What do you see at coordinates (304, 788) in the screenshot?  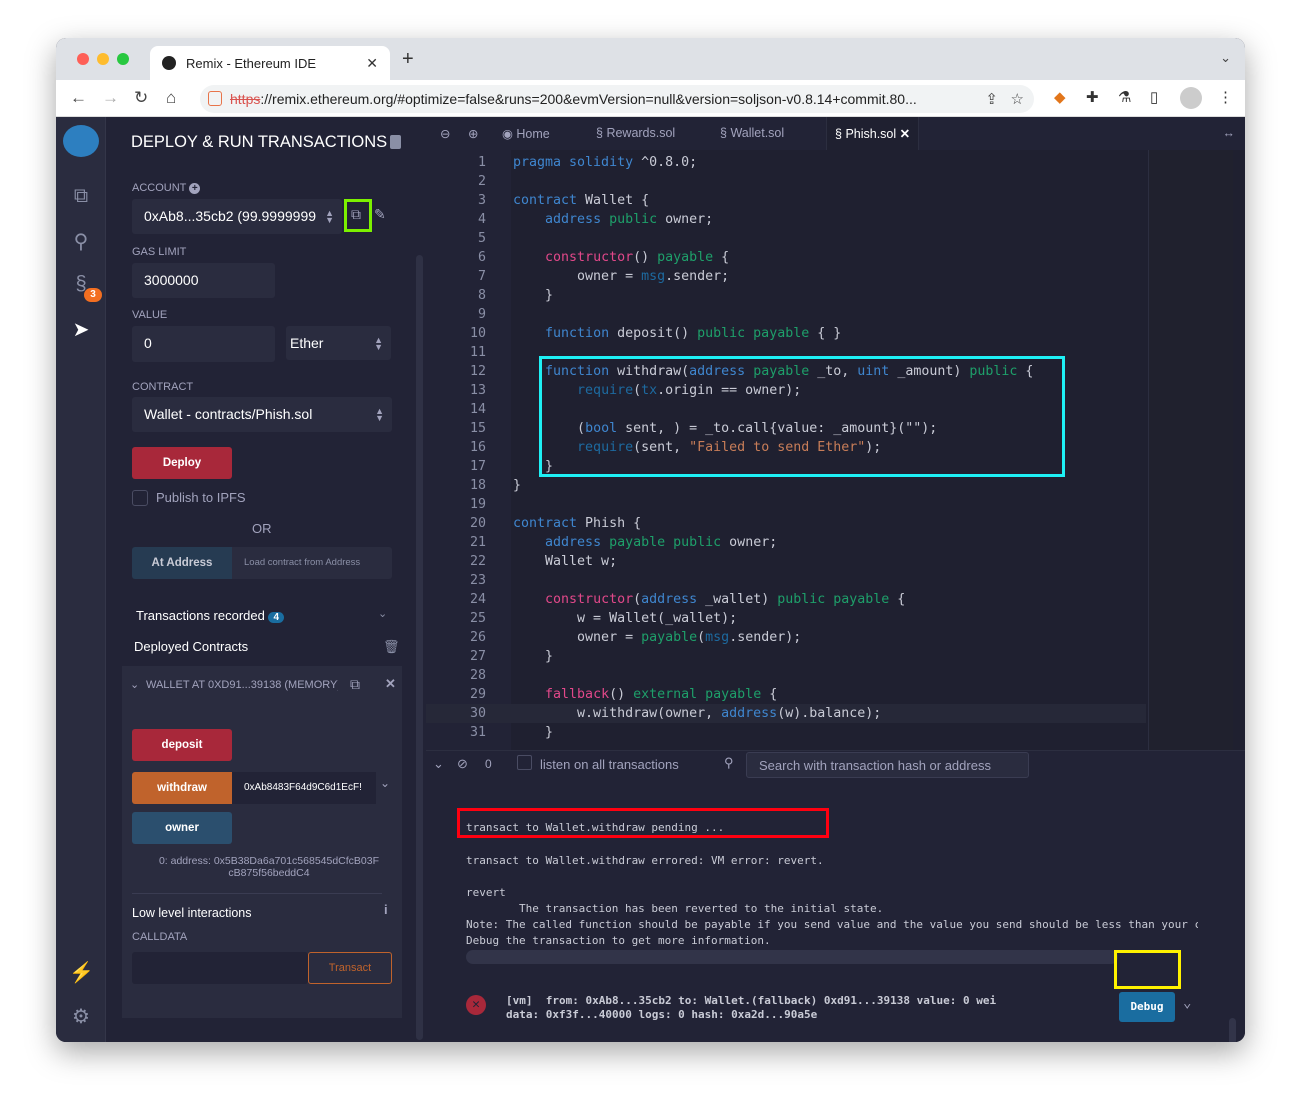 I see `withdraw-args-input: 0xAb8483F64d9C6d1EcF!` at bounding box center [304, 788].